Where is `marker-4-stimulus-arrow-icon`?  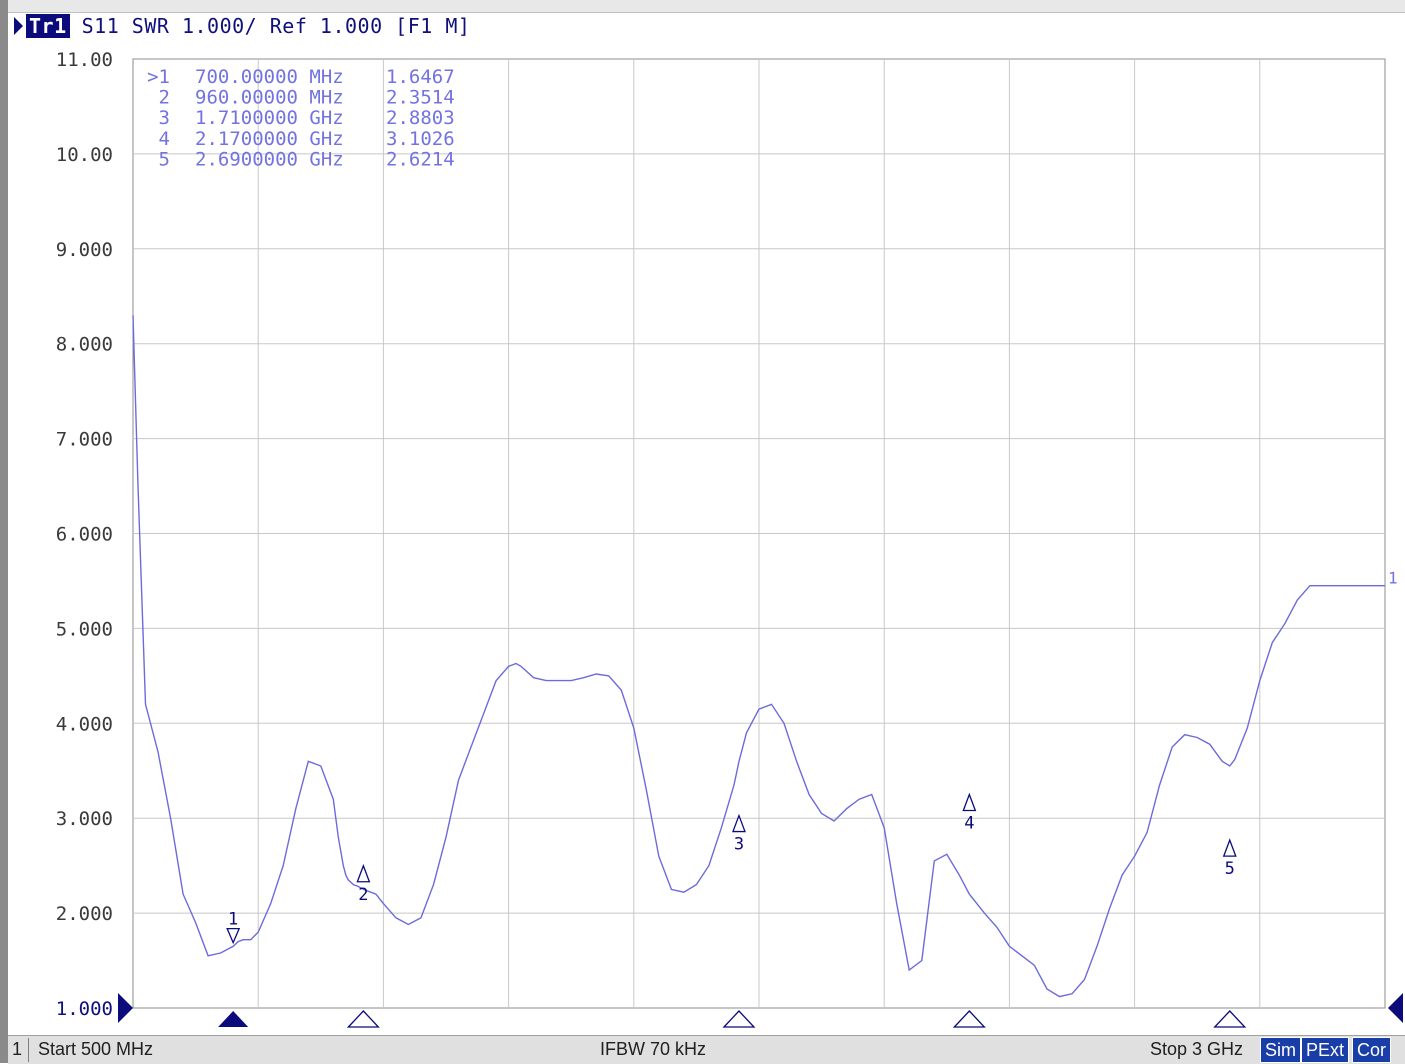
marker-4-stimulus-arrow-icon is located at coordinates (969, 1019).